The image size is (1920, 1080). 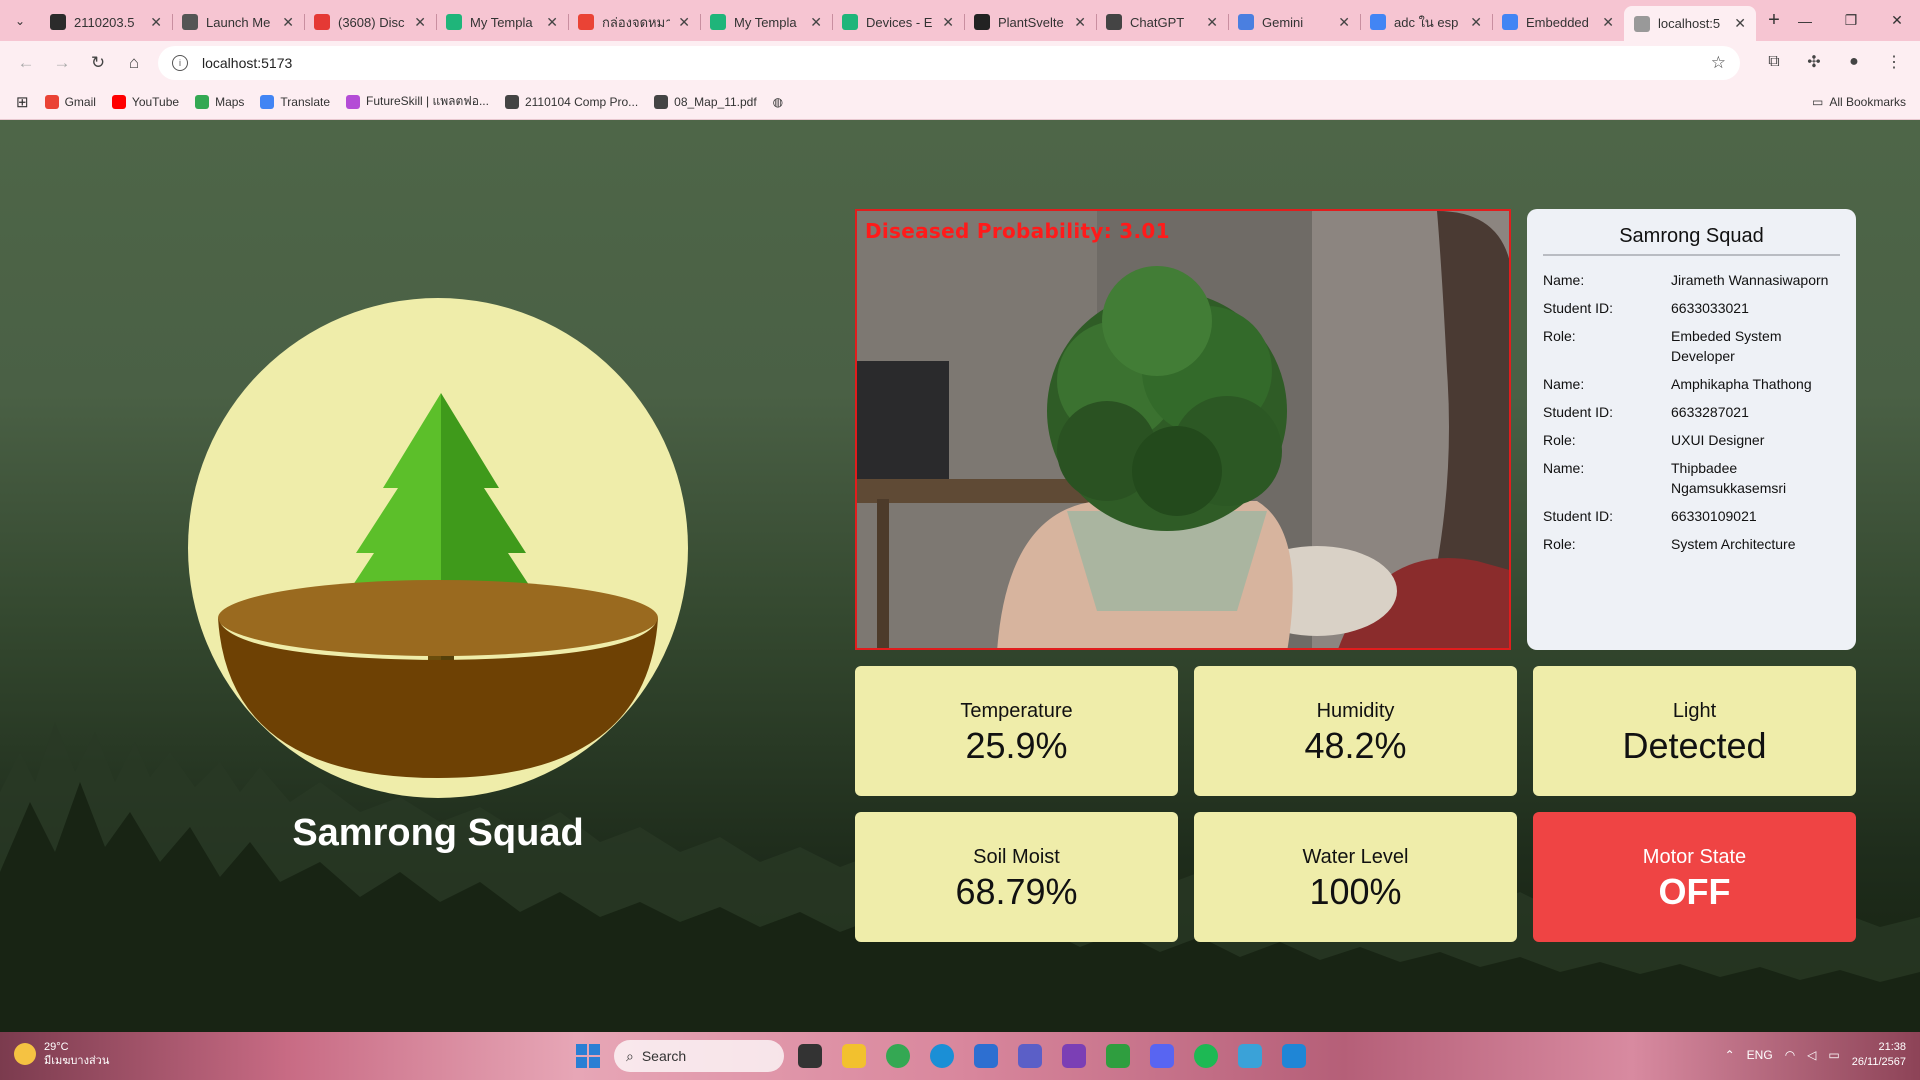 I want to click on notepad-icon, so click(x=1250, y=1056).